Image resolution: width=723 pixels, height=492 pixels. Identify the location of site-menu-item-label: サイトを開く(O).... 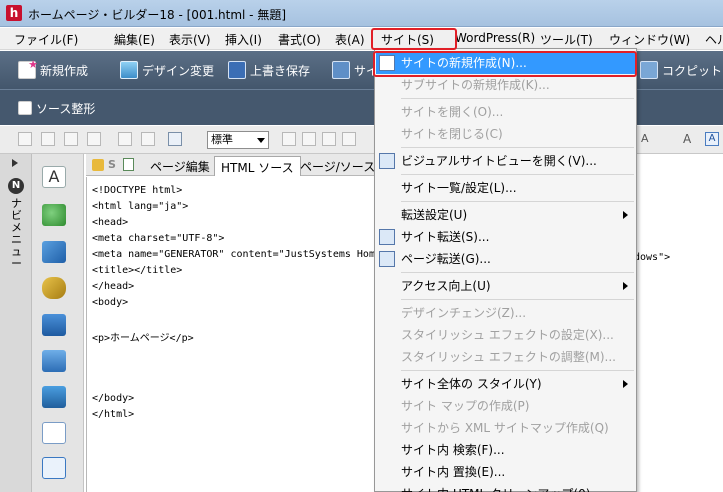
(452, 112).